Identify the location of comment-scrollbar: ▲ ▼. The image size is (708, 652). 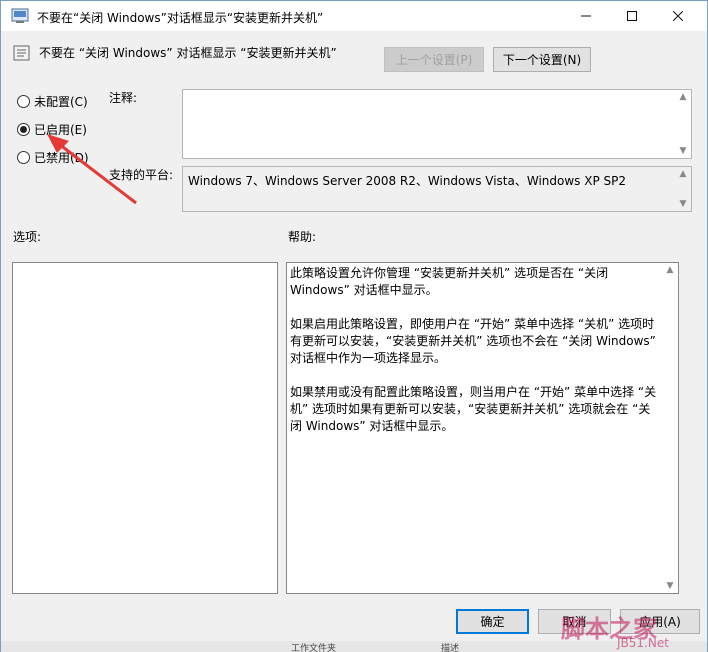
(683, 124).